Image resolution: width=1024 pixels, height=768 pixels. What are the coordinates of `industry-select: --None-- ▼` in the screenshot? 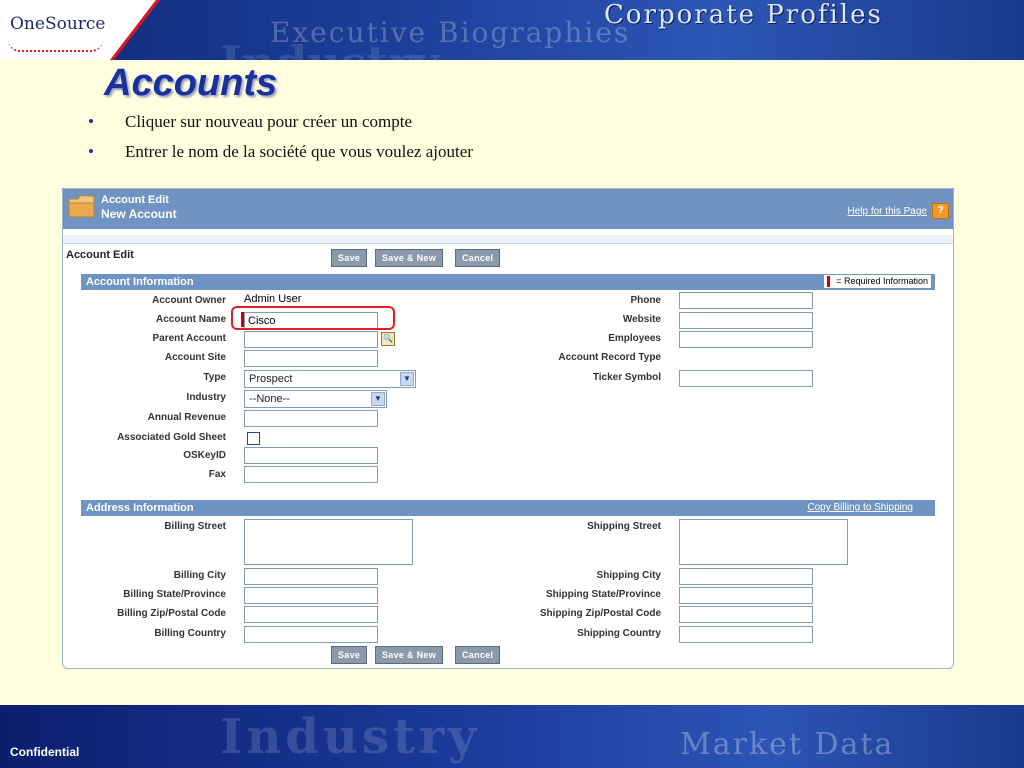 It's located at (315, 399).